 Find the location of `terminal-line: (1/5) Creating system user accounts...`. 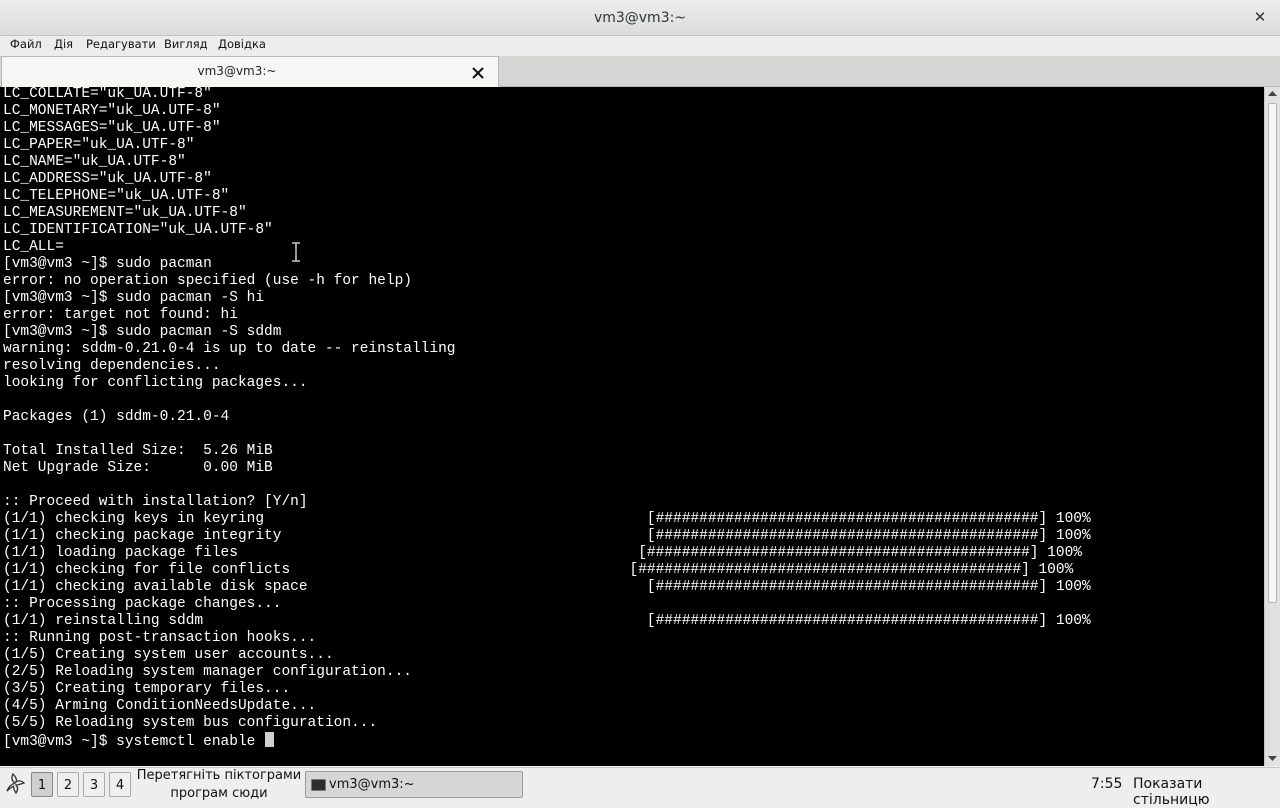

terminal-line: (1/5) Creating system user accounts... is located at coordinates (168, 655).